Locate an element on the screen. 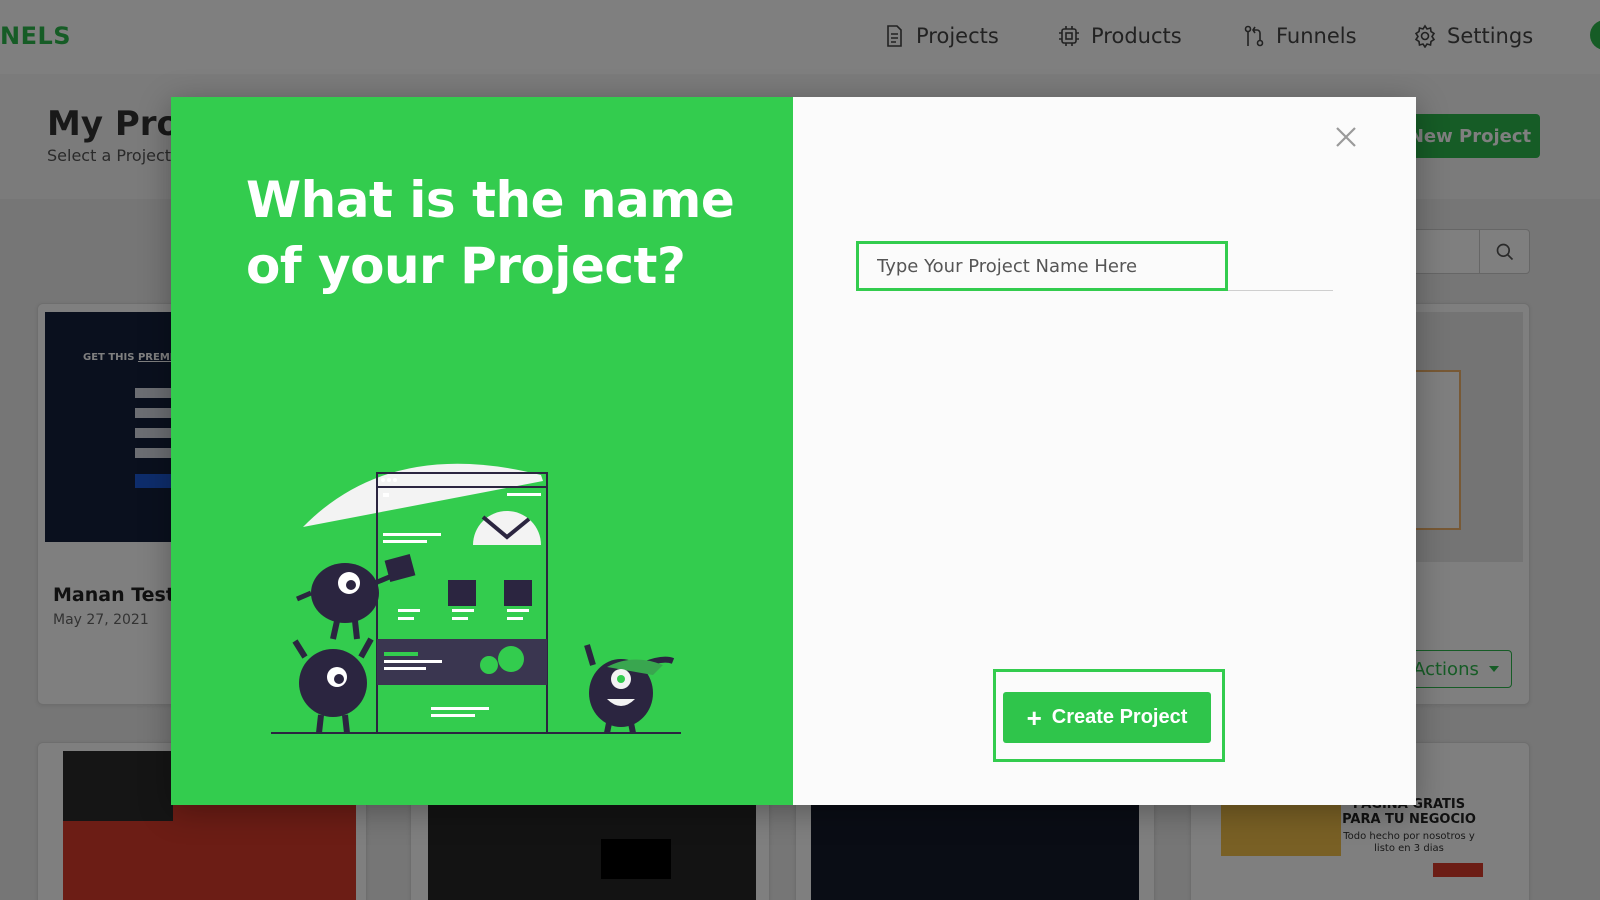 Image resolution: width=1600 pixels, height=900 pixels. create-project-label: Create Project is located at coordinates (1119, 717).